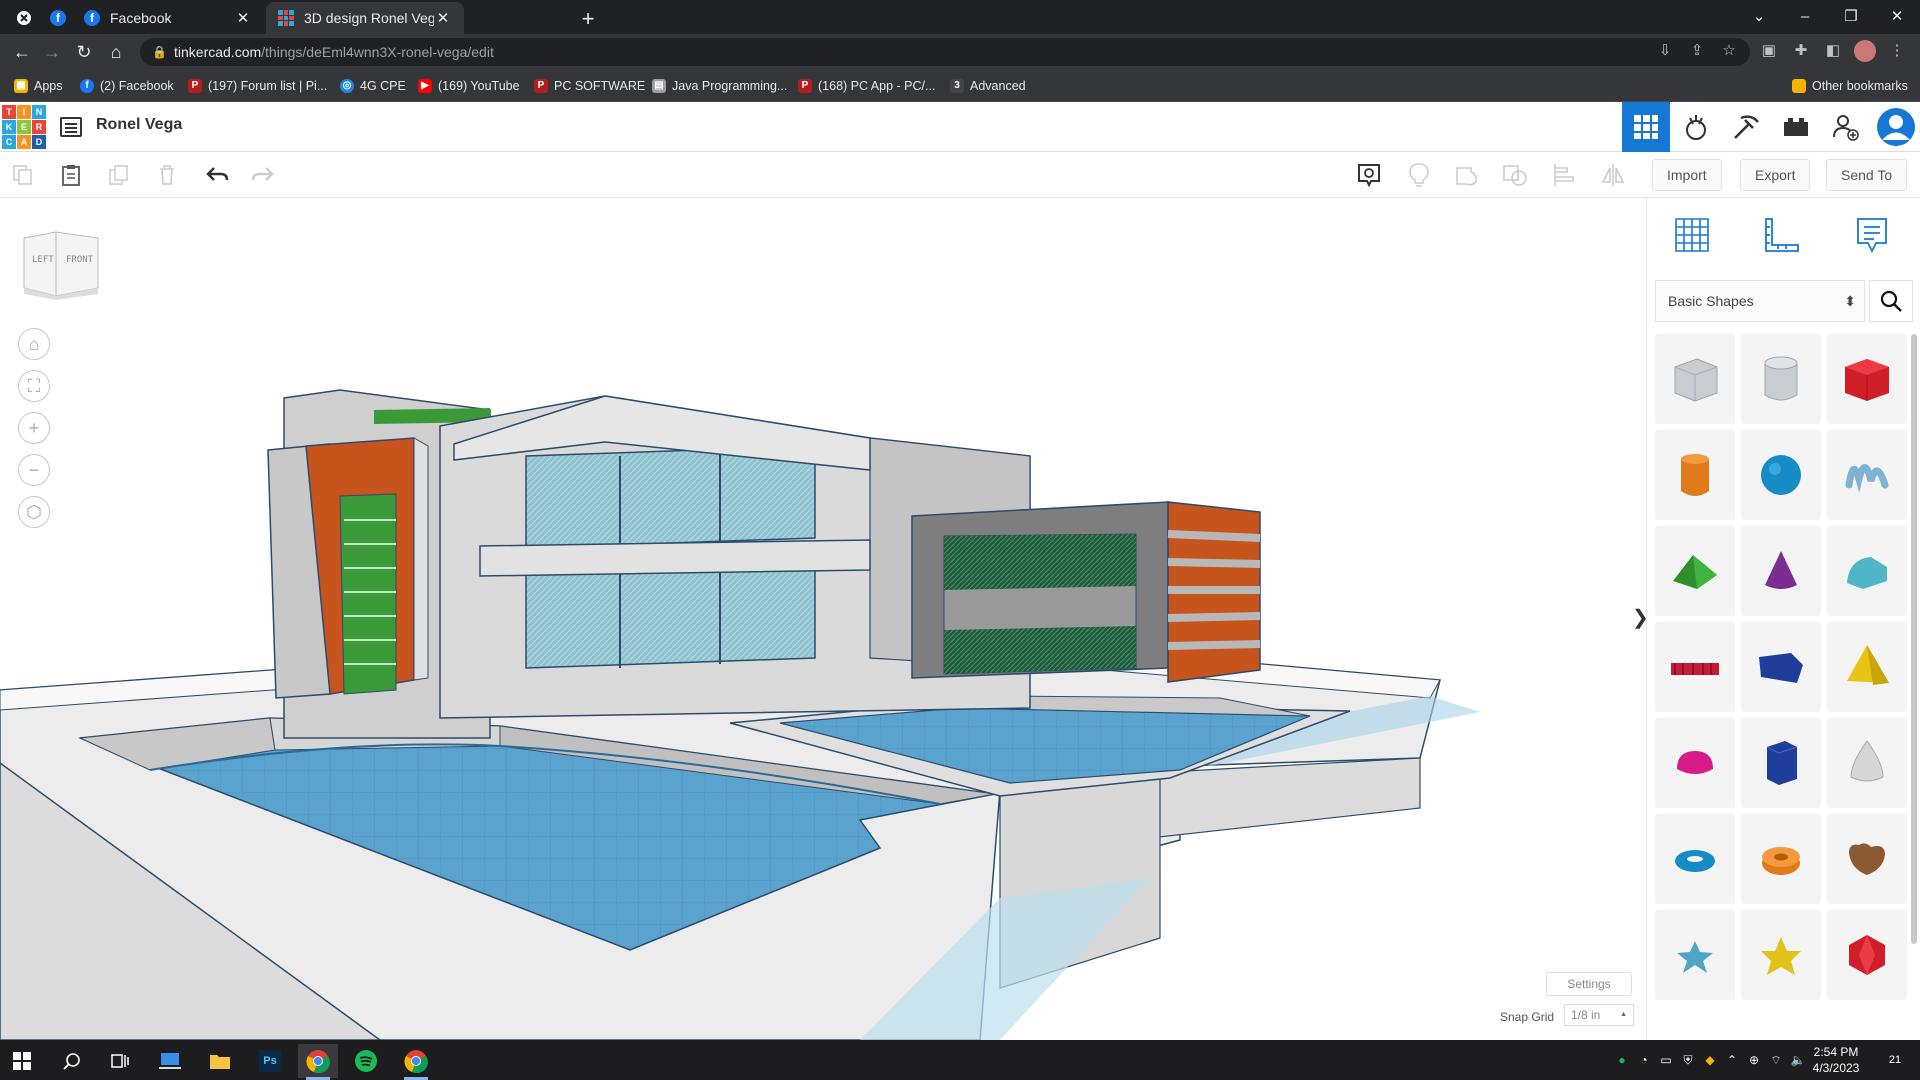 Image resolution: width=1920 pixels, height=1080 pixels. Describe the element at coordinates (588, 19) in the screenshot. I see `new-tab-button: +` at that location.